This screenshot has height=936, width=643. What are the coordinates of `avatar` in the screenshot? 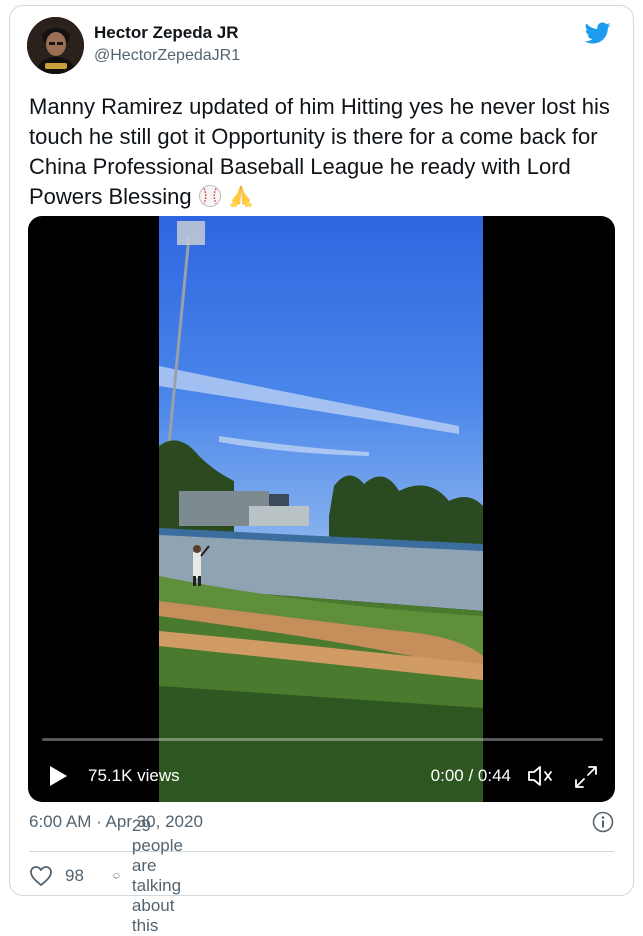 It's located at (55, 45).